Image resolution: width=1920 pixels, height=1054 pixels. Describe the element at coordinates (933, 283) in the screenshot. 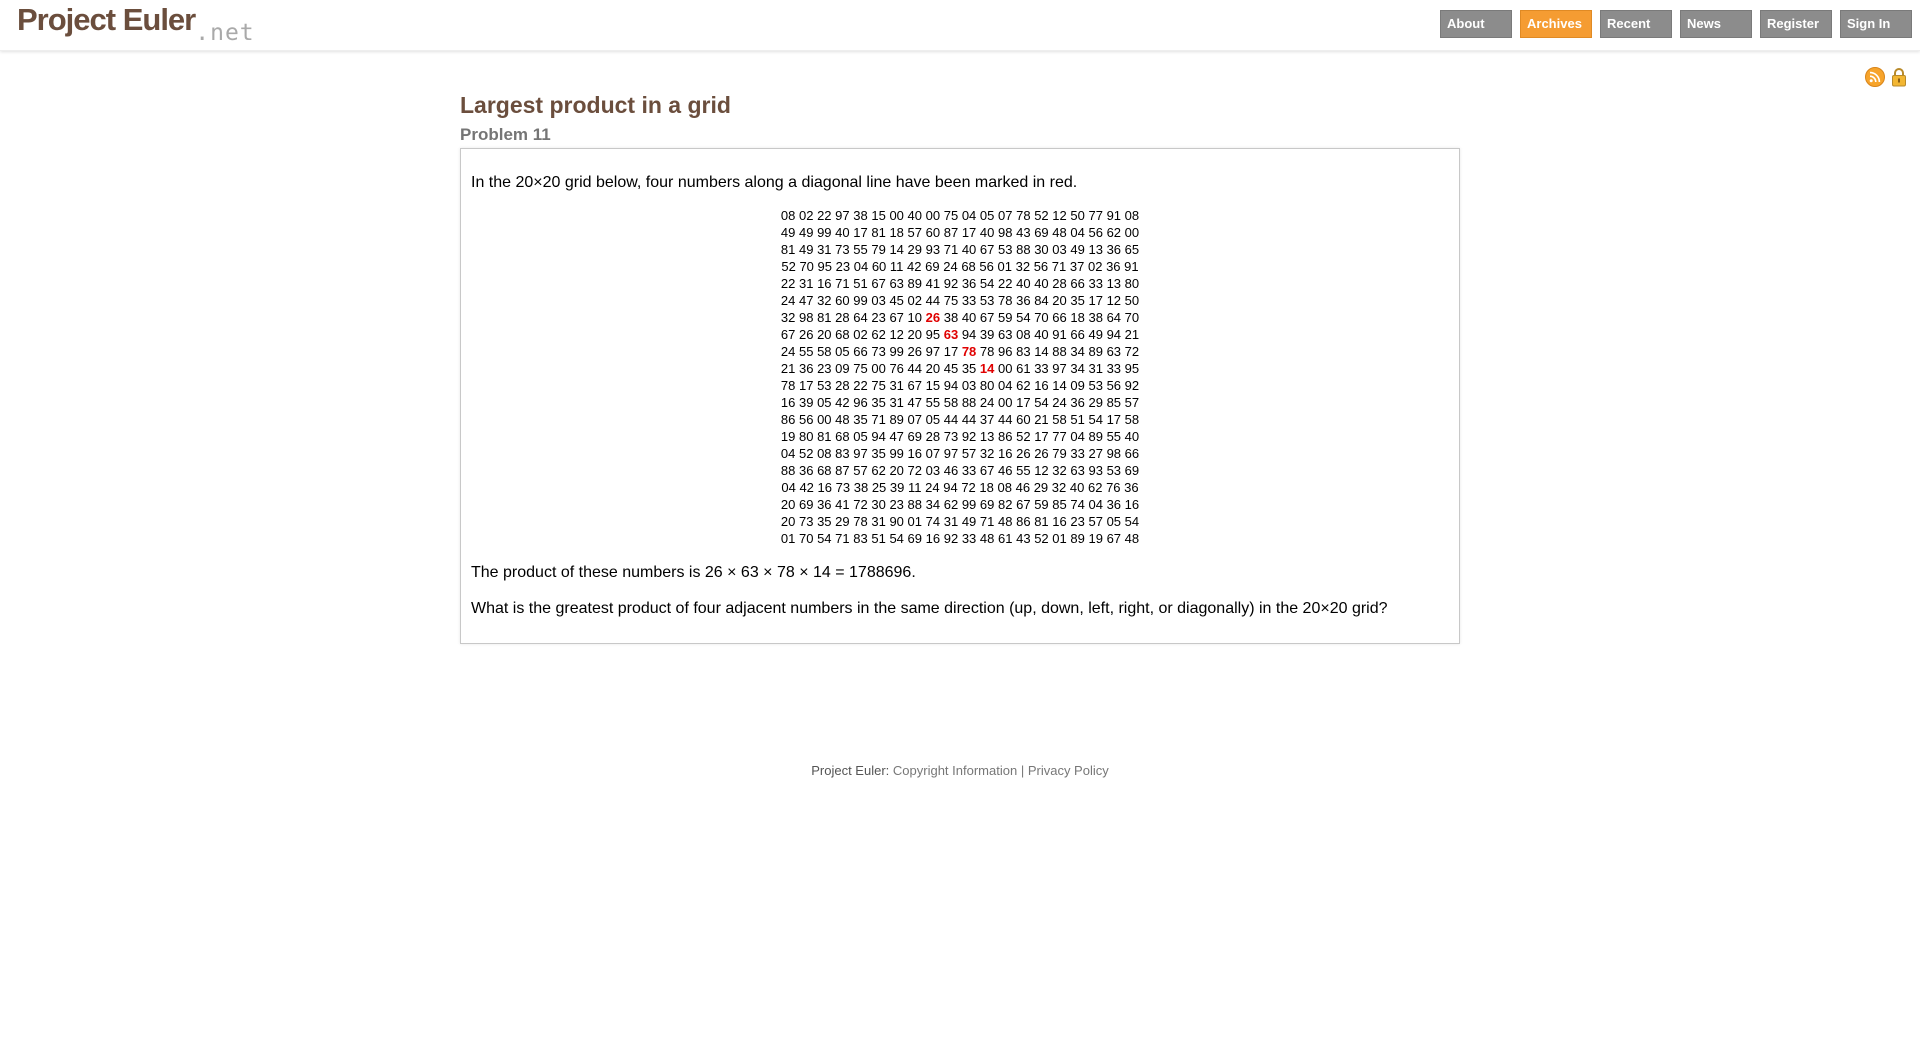

I see `grid-cell: 41` at that location.